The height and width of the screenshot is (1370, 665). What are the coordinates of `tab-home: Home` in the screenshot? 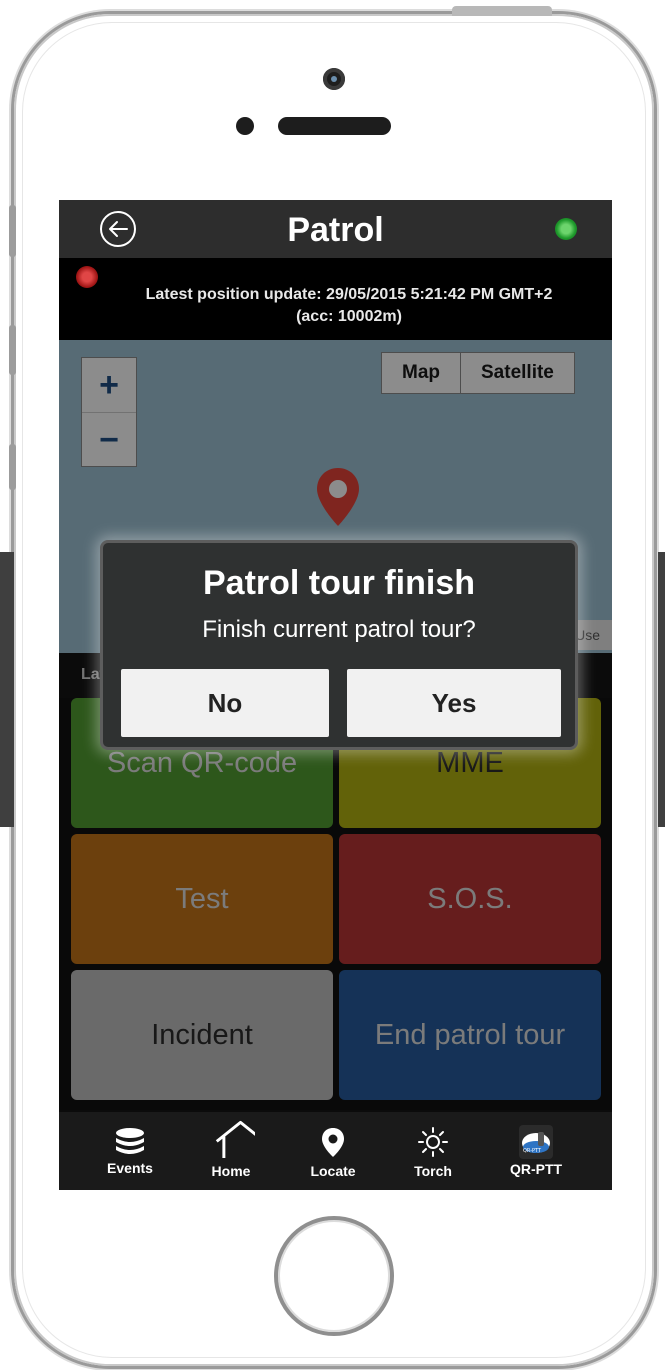 It's located at (231, 1151).